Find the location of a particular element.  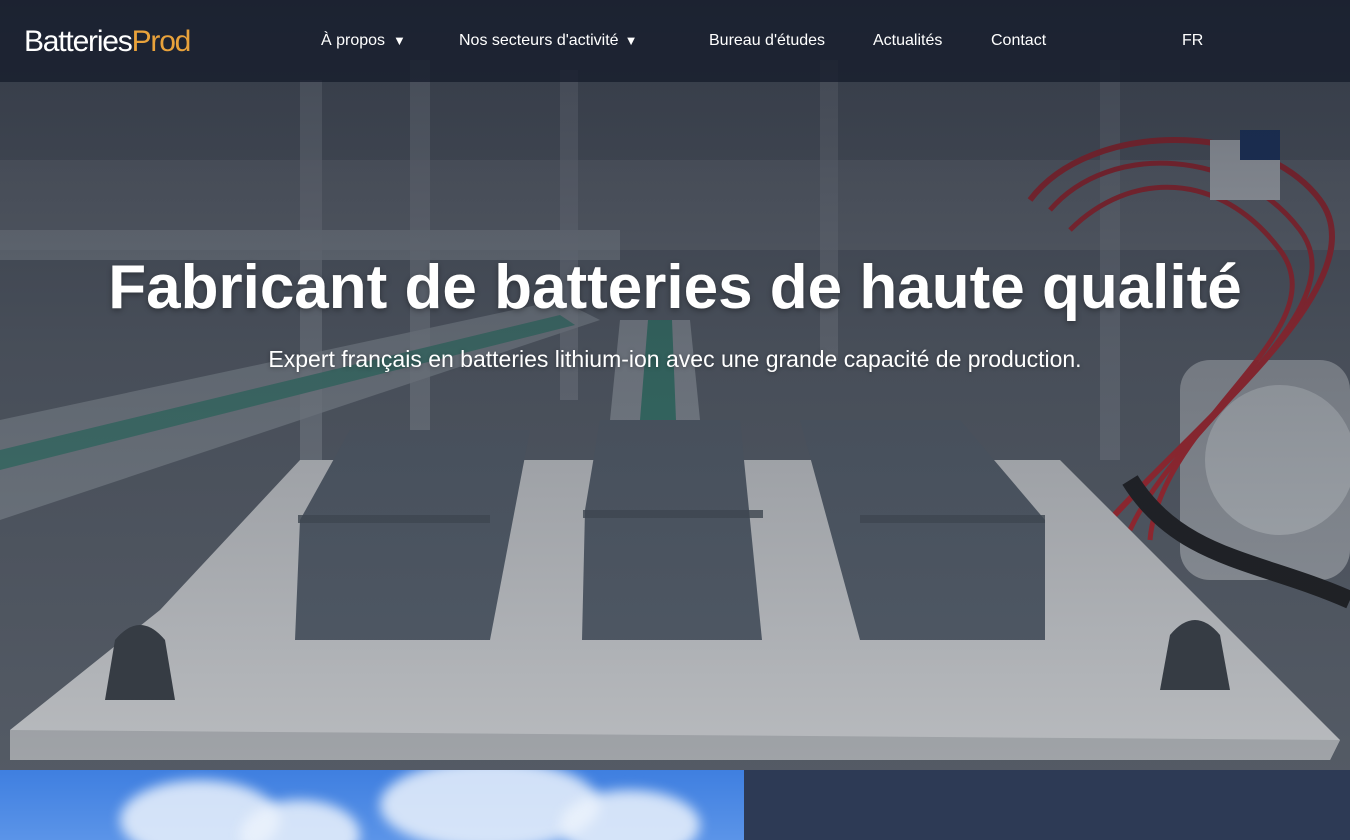

nav-item-actualites: Actualités is located at coordinates (907, 41).